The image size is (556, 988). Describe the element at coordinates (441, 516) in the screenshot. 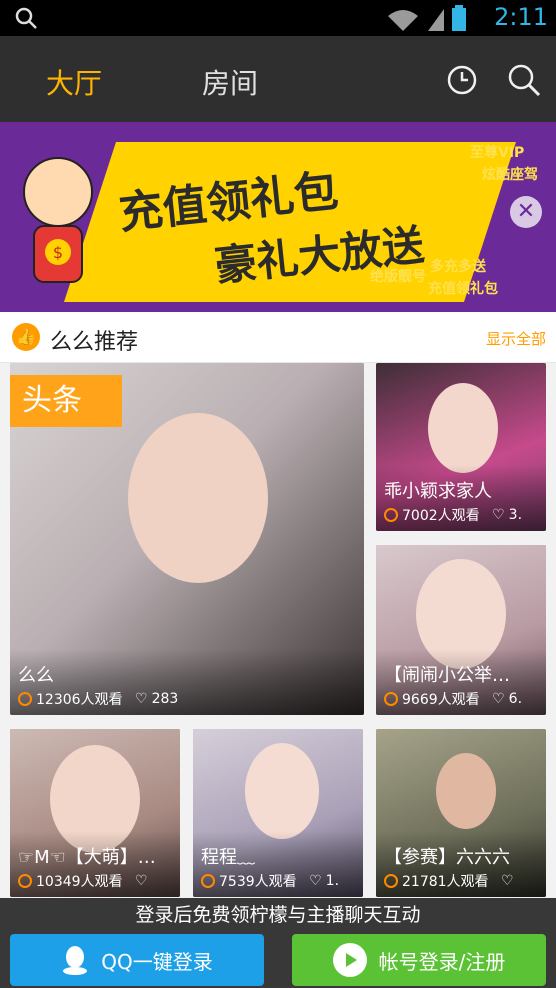

I see `view-count: 7002人观看` at that location.